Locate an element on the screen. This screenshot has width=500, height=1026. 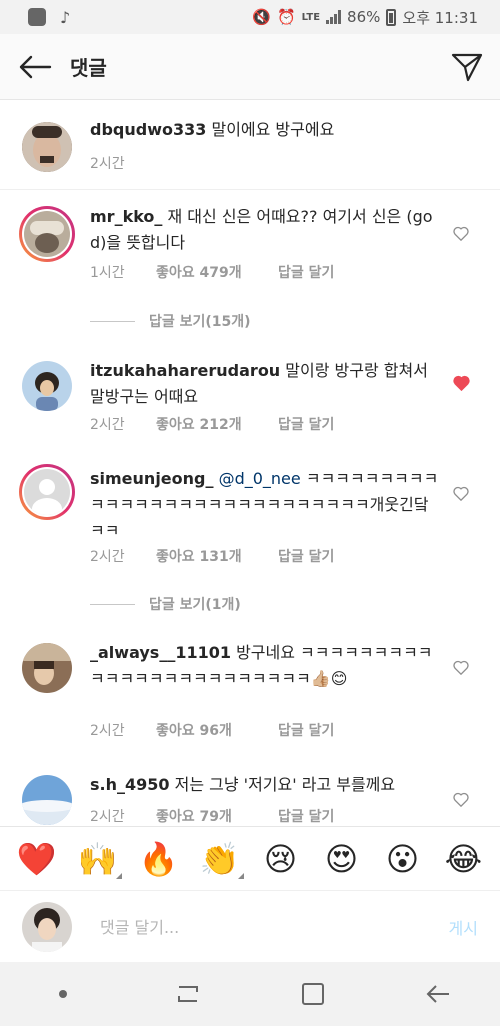
clock: 오후 11:31 is located at coordinates (440, 17).